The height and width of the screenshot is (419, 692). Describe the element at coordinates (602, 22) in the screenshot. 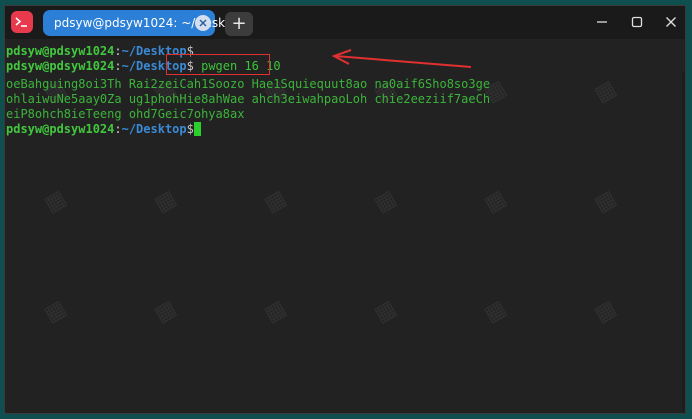

I see `minimize-icon` at that location.